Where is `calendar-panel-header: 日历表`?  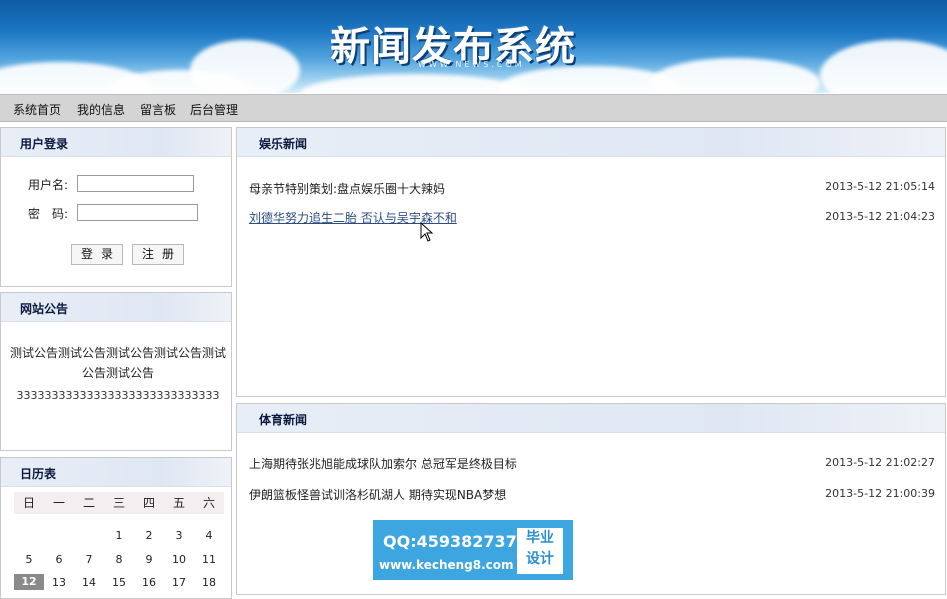 calendar-panel-header: 日历表 is located at coordinates (116, 472).